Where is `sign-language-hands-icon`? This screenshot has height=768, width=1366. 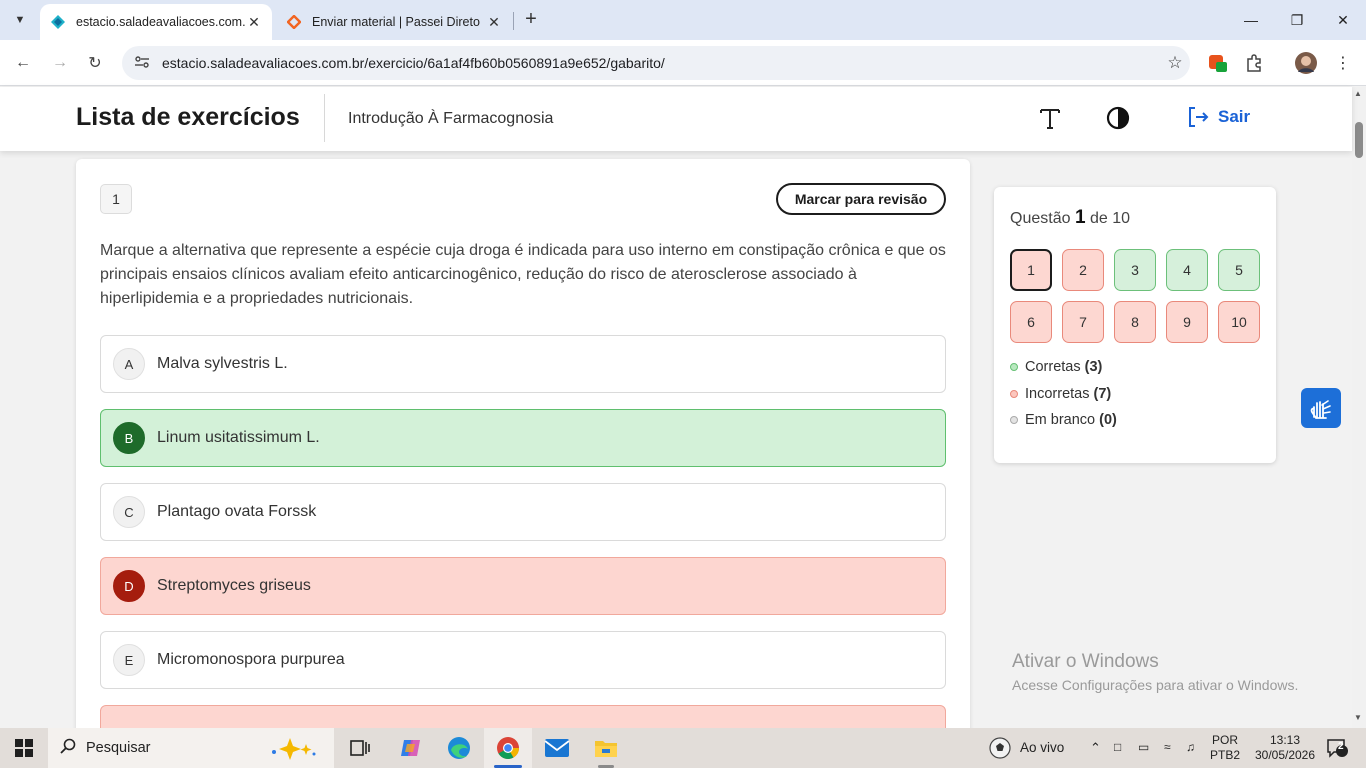
sign-language-hands-icon is located at coordinates (1320, 409).